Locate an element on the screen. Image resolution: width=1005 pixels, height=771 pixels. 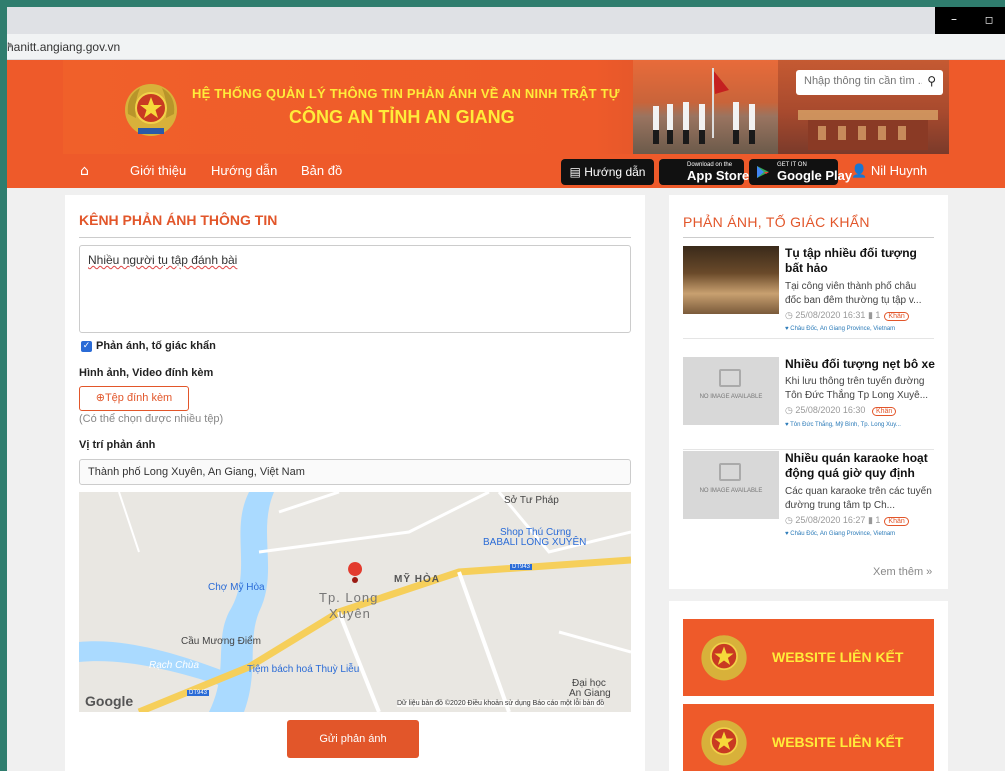
attachment-hint: (Có thể chọn được nhiều tệp) is located at coordinates (151, 419).